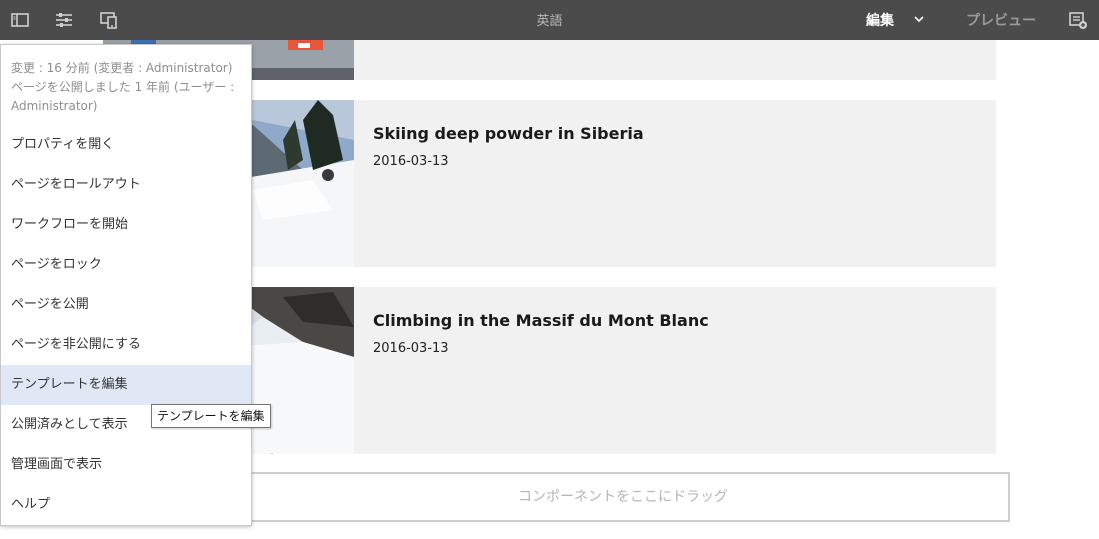  What do you see at coordinates (508, 133) in the screenshot?
I see `article-title: Skiing deep powder in Siberia` at bounding box center [508, 133].